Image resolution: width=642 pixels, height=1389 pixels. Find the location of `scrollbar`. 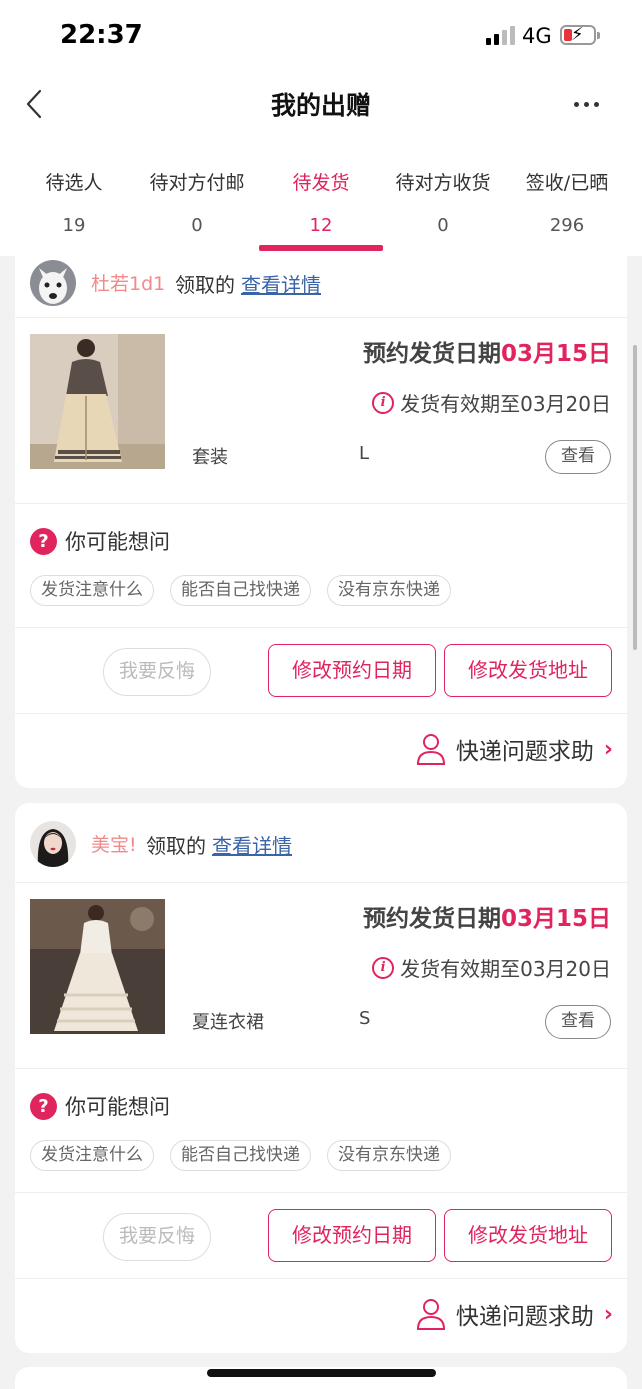

scrollbar is located at coordinates (635, 497).